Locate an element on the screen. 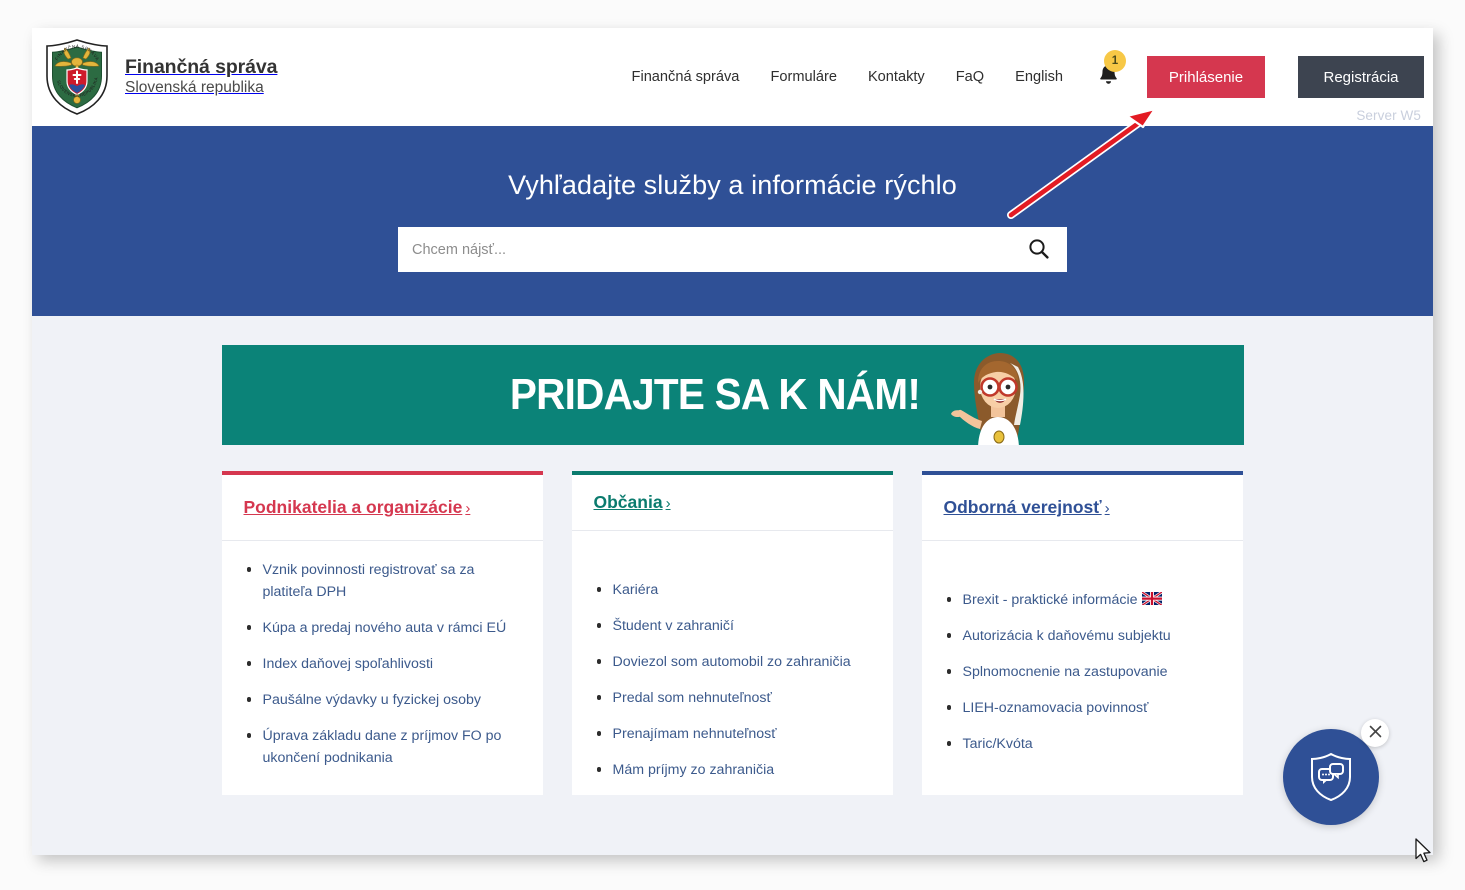  nav-item-english: English is located at coordinates (1039, 77).